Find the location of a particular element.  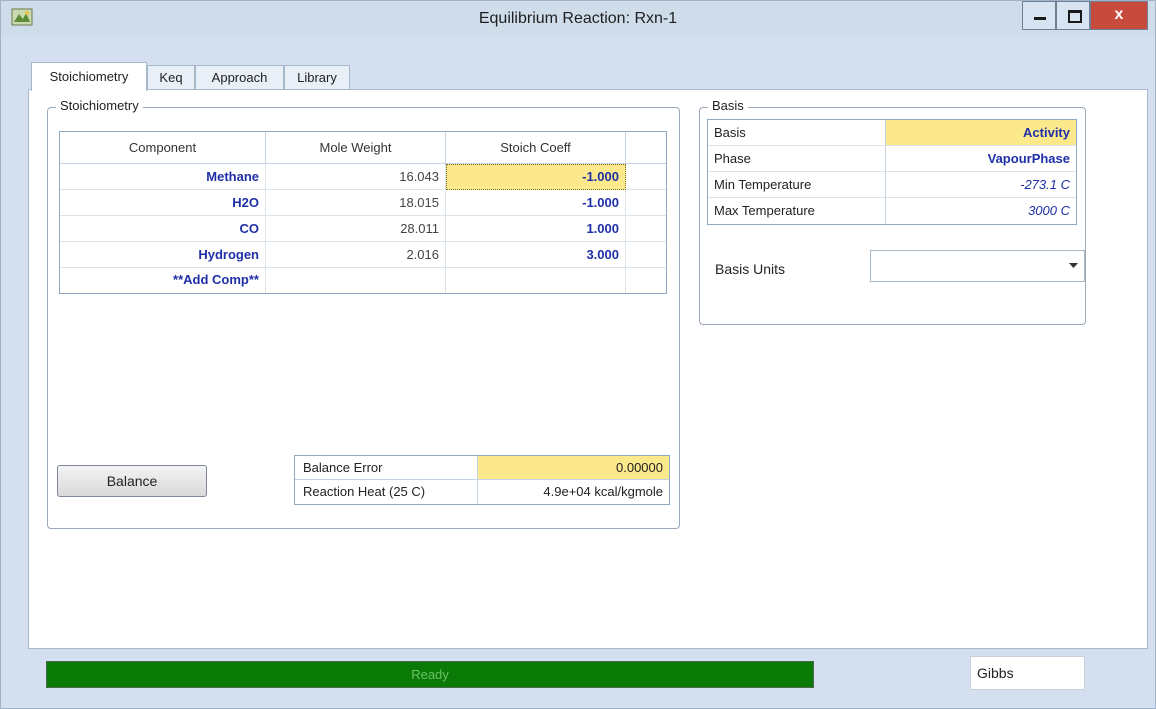

tab-stoichiometry: Stoichiometry is located at coordinates (89, 76).